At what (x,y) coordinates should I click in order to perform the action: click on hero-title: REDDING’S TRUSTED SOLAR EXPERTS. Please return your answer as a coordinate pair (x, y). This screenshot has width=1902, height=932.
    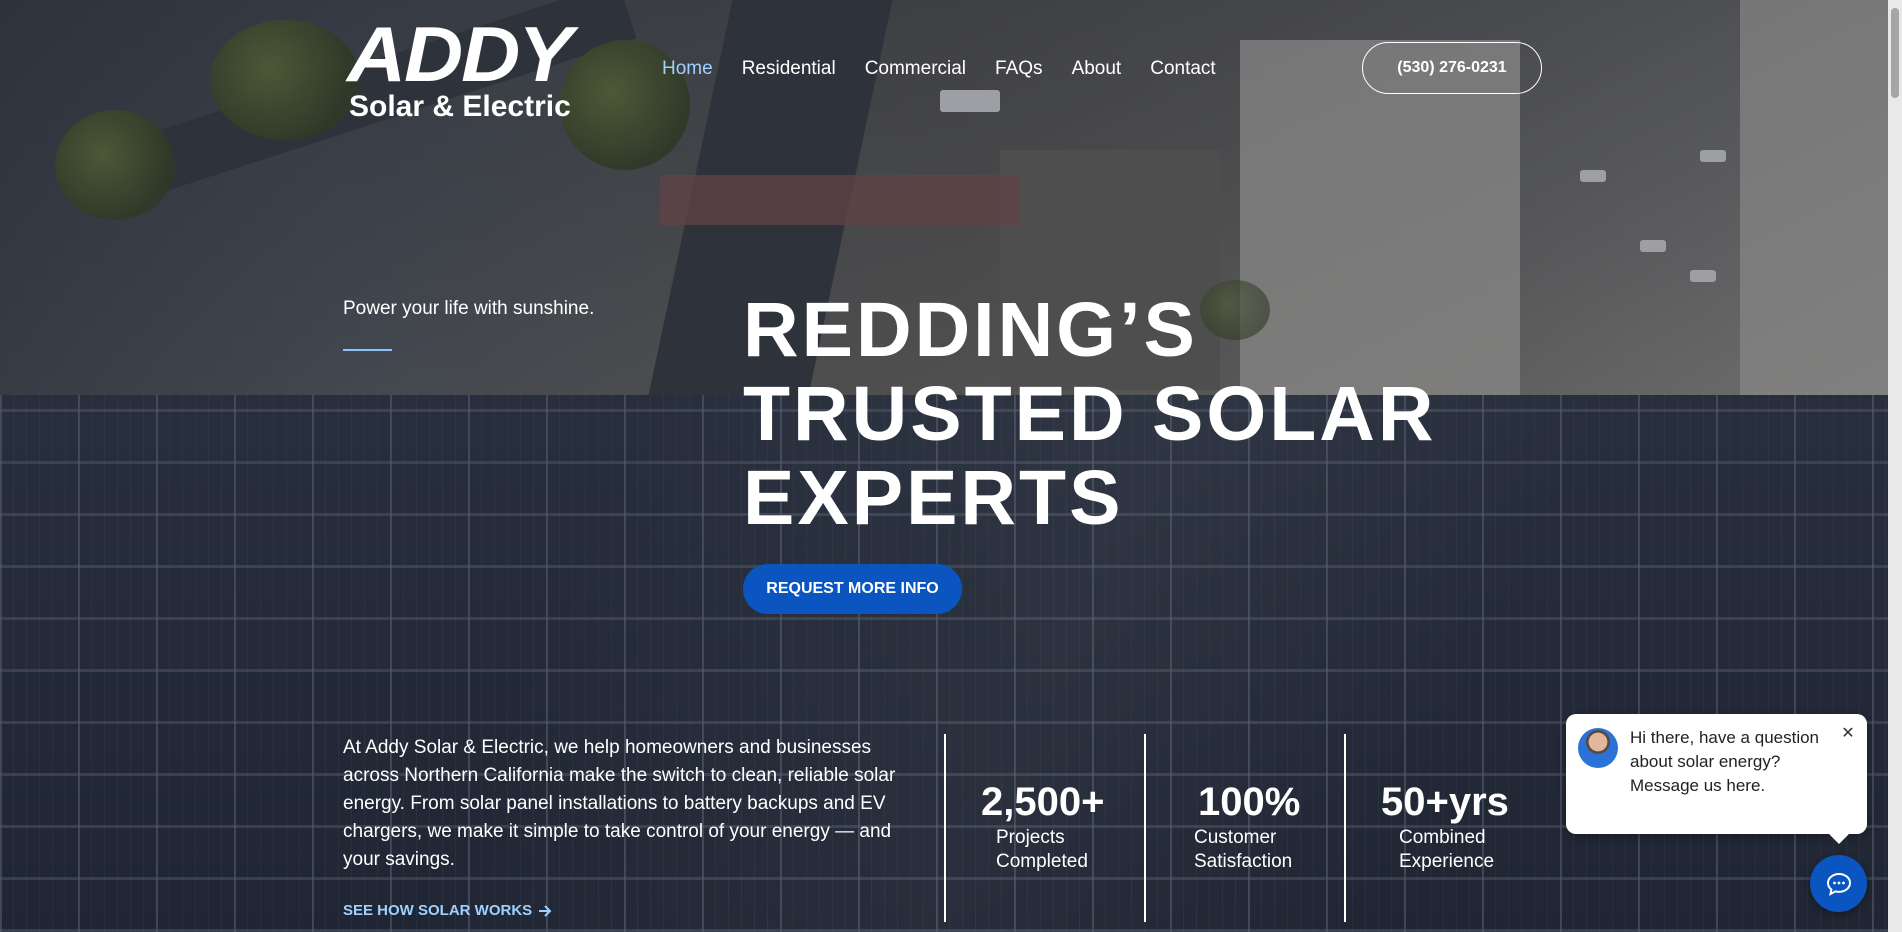
    Looking at the image, I should click on (1103, 414).